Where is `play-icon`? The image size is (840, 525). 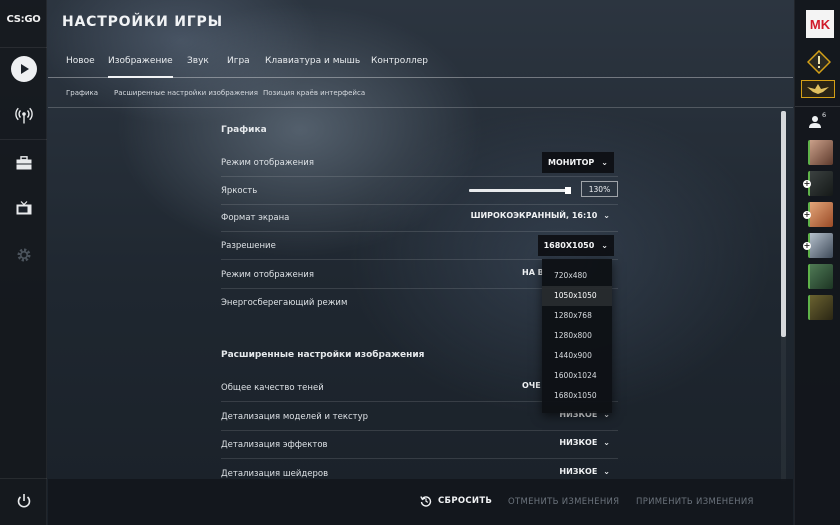 play-icon is located at coordinates (23, 69).